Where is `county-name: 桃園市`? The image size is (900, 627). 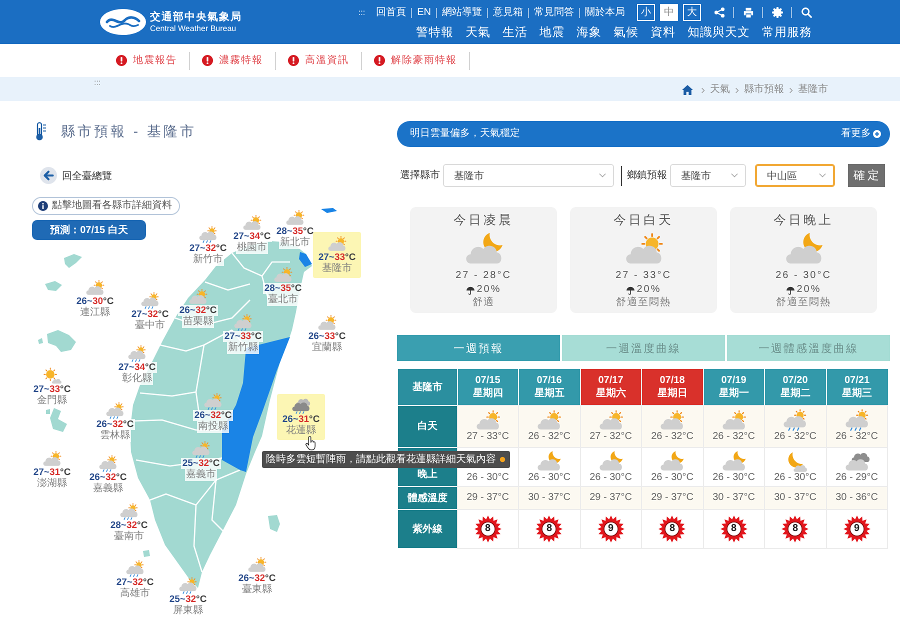 county-name: 桃園市 is located at coordinates (252, 248).